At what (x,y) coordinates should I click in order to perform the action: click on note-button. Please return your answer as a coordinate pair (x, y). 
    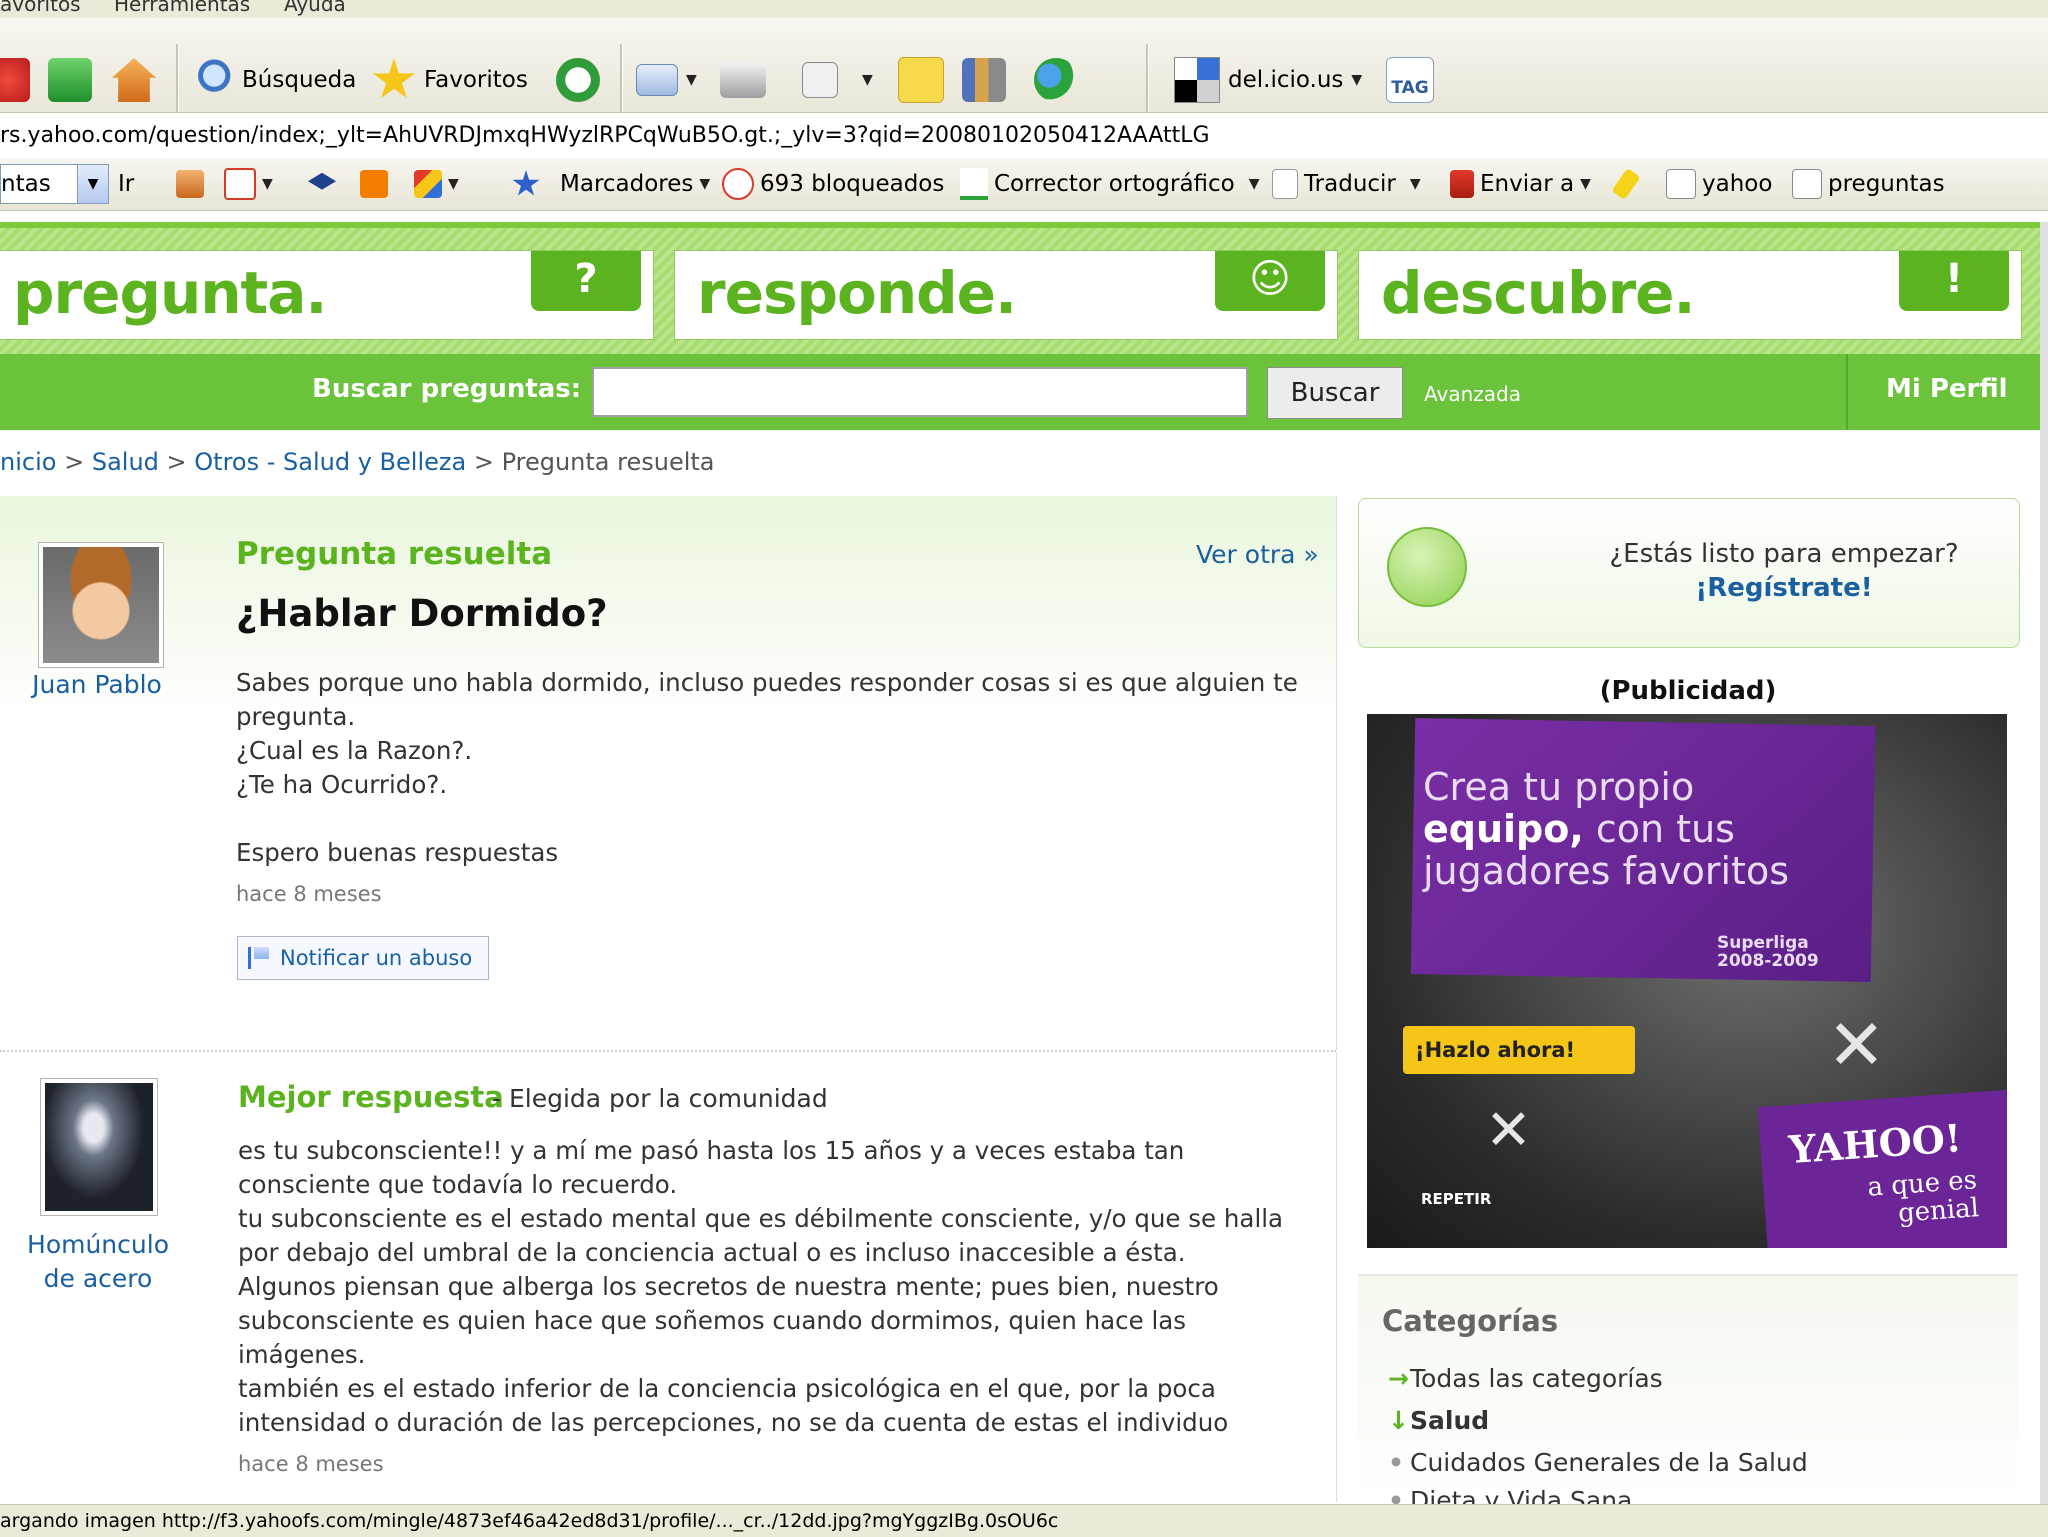
    Looking at the image, I should click on (921, 80).